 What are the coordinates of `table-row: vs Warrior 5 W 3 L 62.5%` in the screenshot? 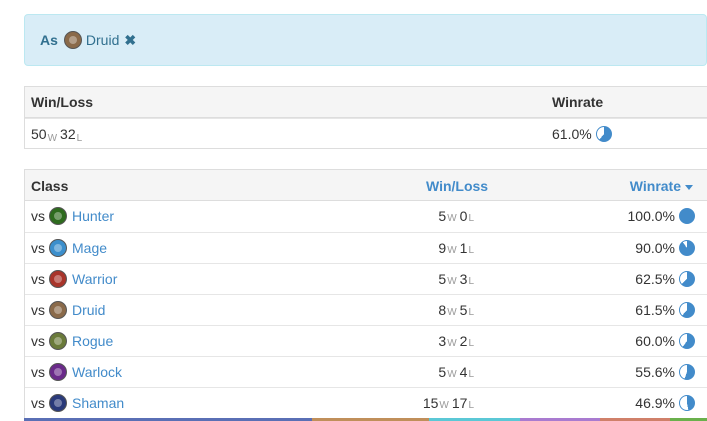 It's located at (366, 278).